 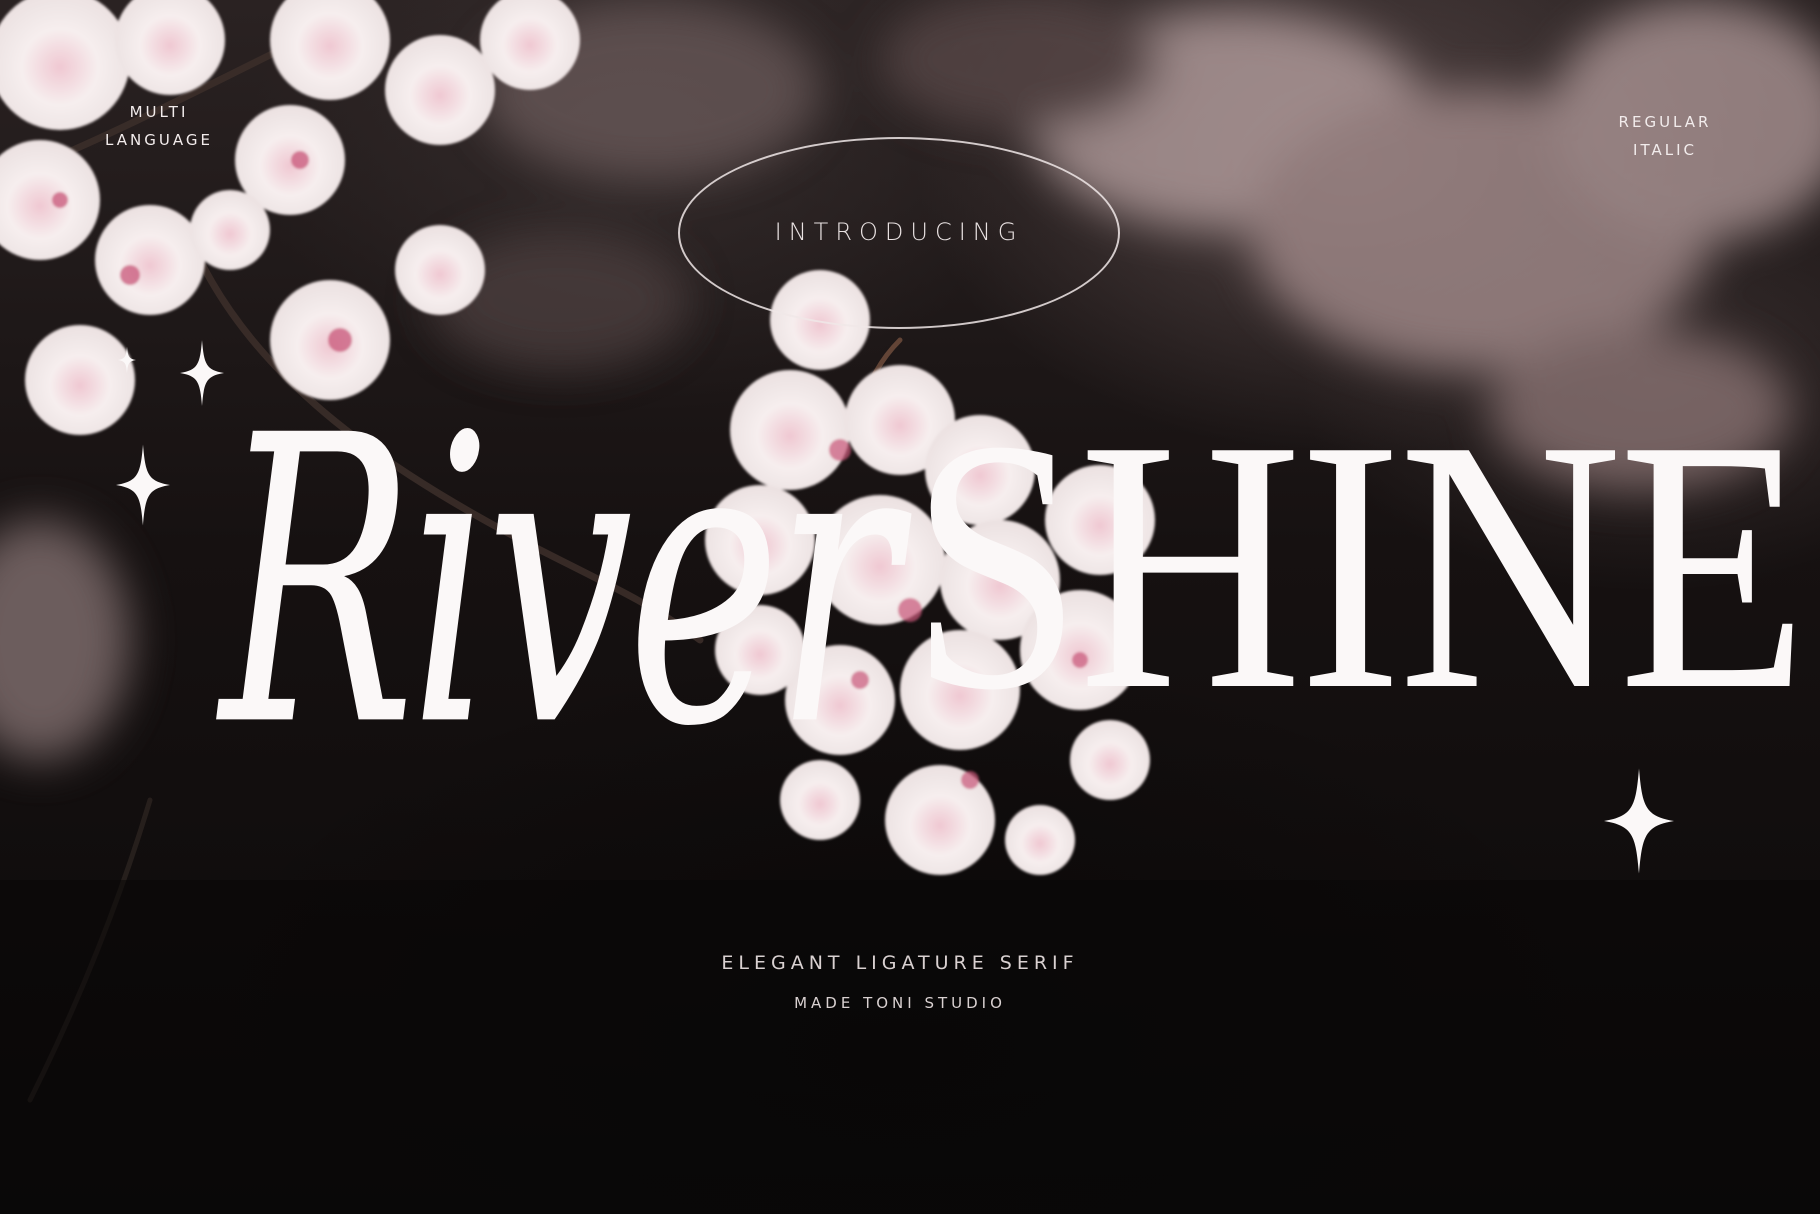 I want to click on font-description: ELEGANT LIGATURE SERIF, so click(x=900, y=963).